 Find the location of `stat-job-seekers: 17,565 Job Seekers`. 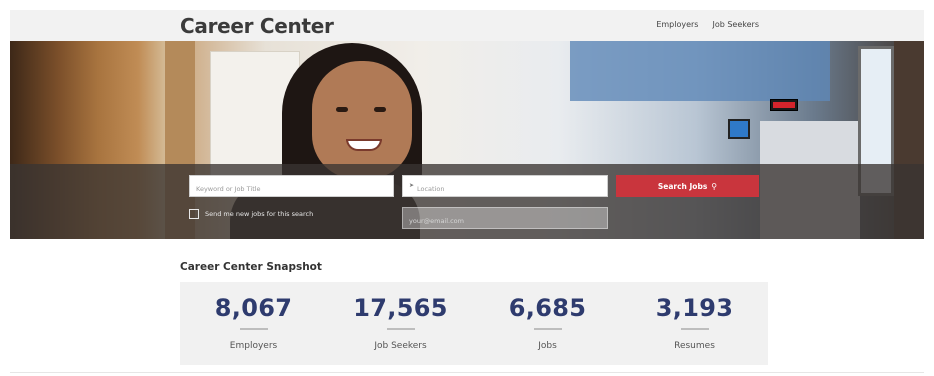

stat-job-seekers: 17,565 Job Seekers is located at coordinates (400, 323).